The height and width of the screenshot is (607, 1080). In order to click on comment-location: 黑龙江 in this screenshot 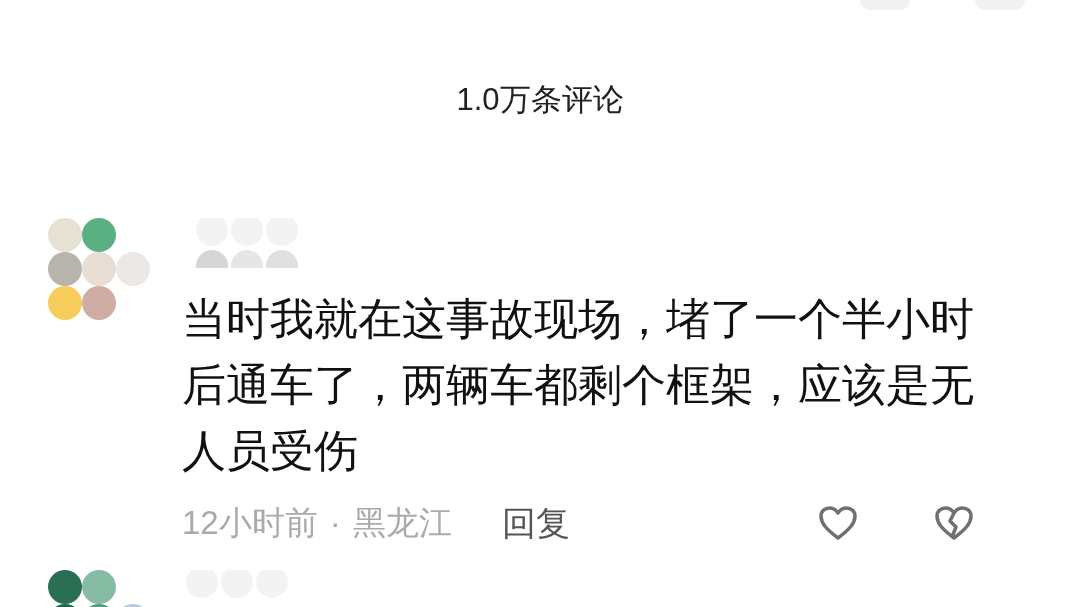, I will do `click(402, 523)`.